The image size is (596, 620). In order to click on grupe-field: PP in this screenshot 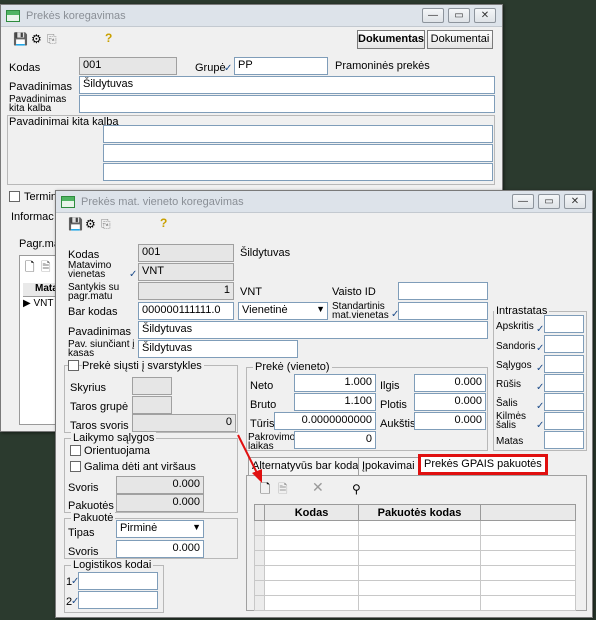, I will do `click(281, 66)`.